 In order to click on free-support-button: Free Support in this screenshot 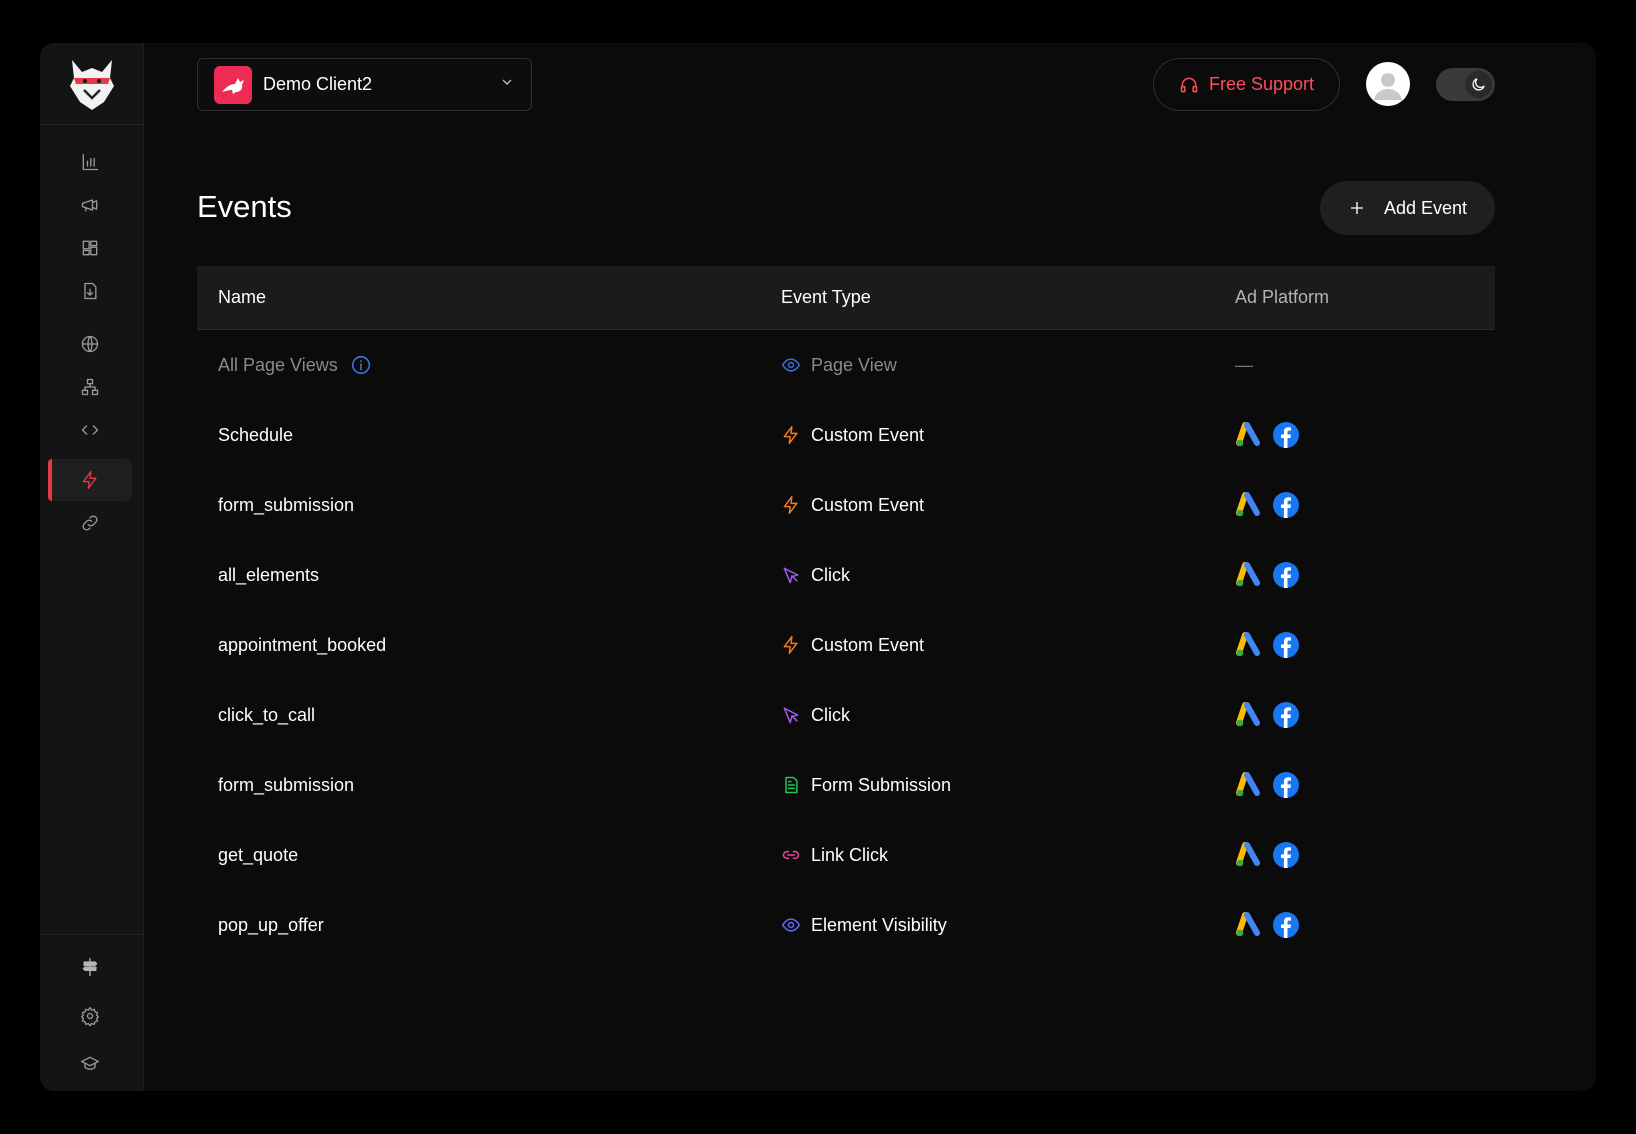, I will do `click(1246, 84)`.